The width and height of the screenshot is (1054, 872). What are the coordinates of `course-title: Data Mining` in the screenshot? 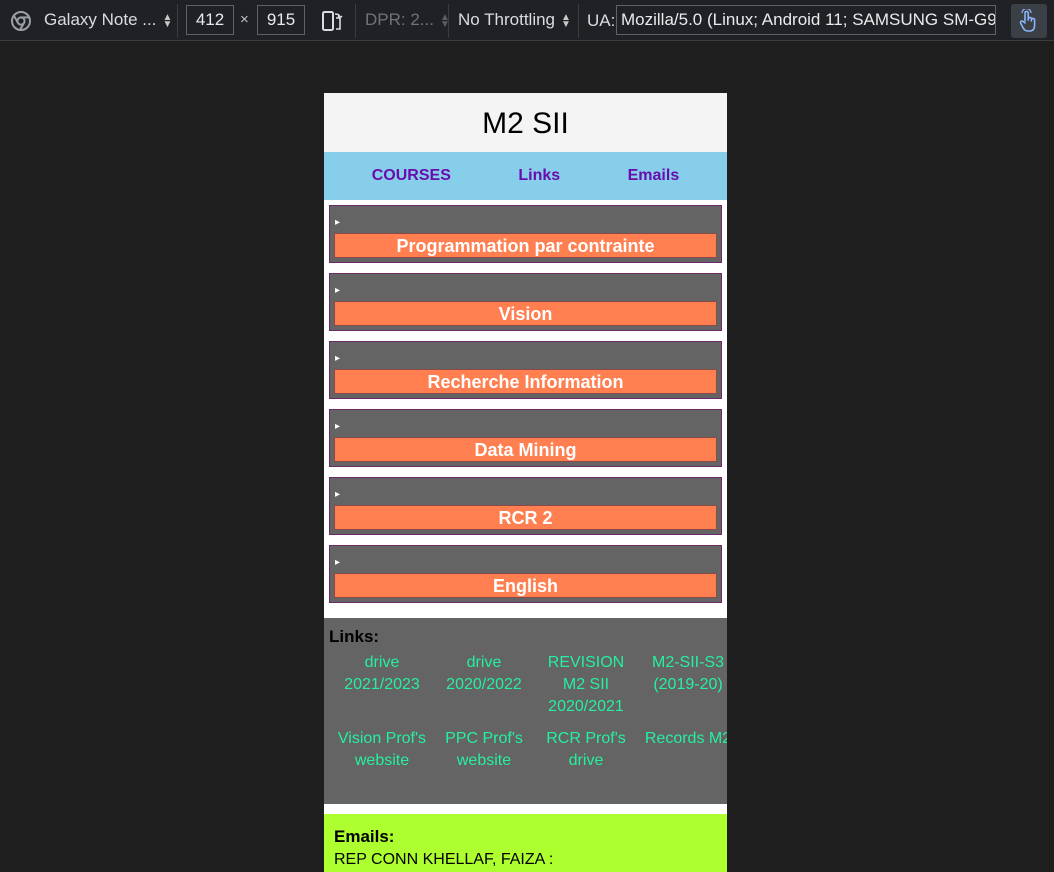 It's located at (525, 449).